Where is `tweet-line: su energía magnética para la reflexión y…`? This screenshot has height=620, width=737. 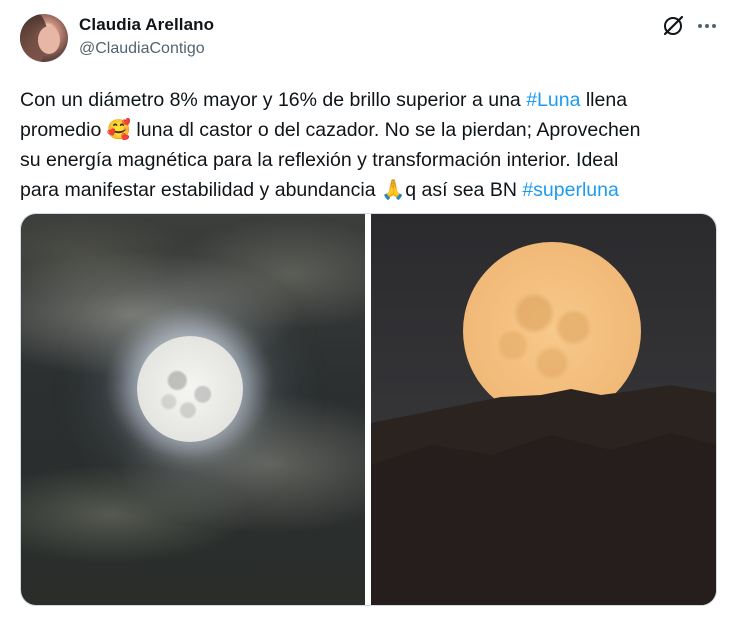 tweet-line: su energía magnética para la reflexión y… is located at coordinates (370, 160).